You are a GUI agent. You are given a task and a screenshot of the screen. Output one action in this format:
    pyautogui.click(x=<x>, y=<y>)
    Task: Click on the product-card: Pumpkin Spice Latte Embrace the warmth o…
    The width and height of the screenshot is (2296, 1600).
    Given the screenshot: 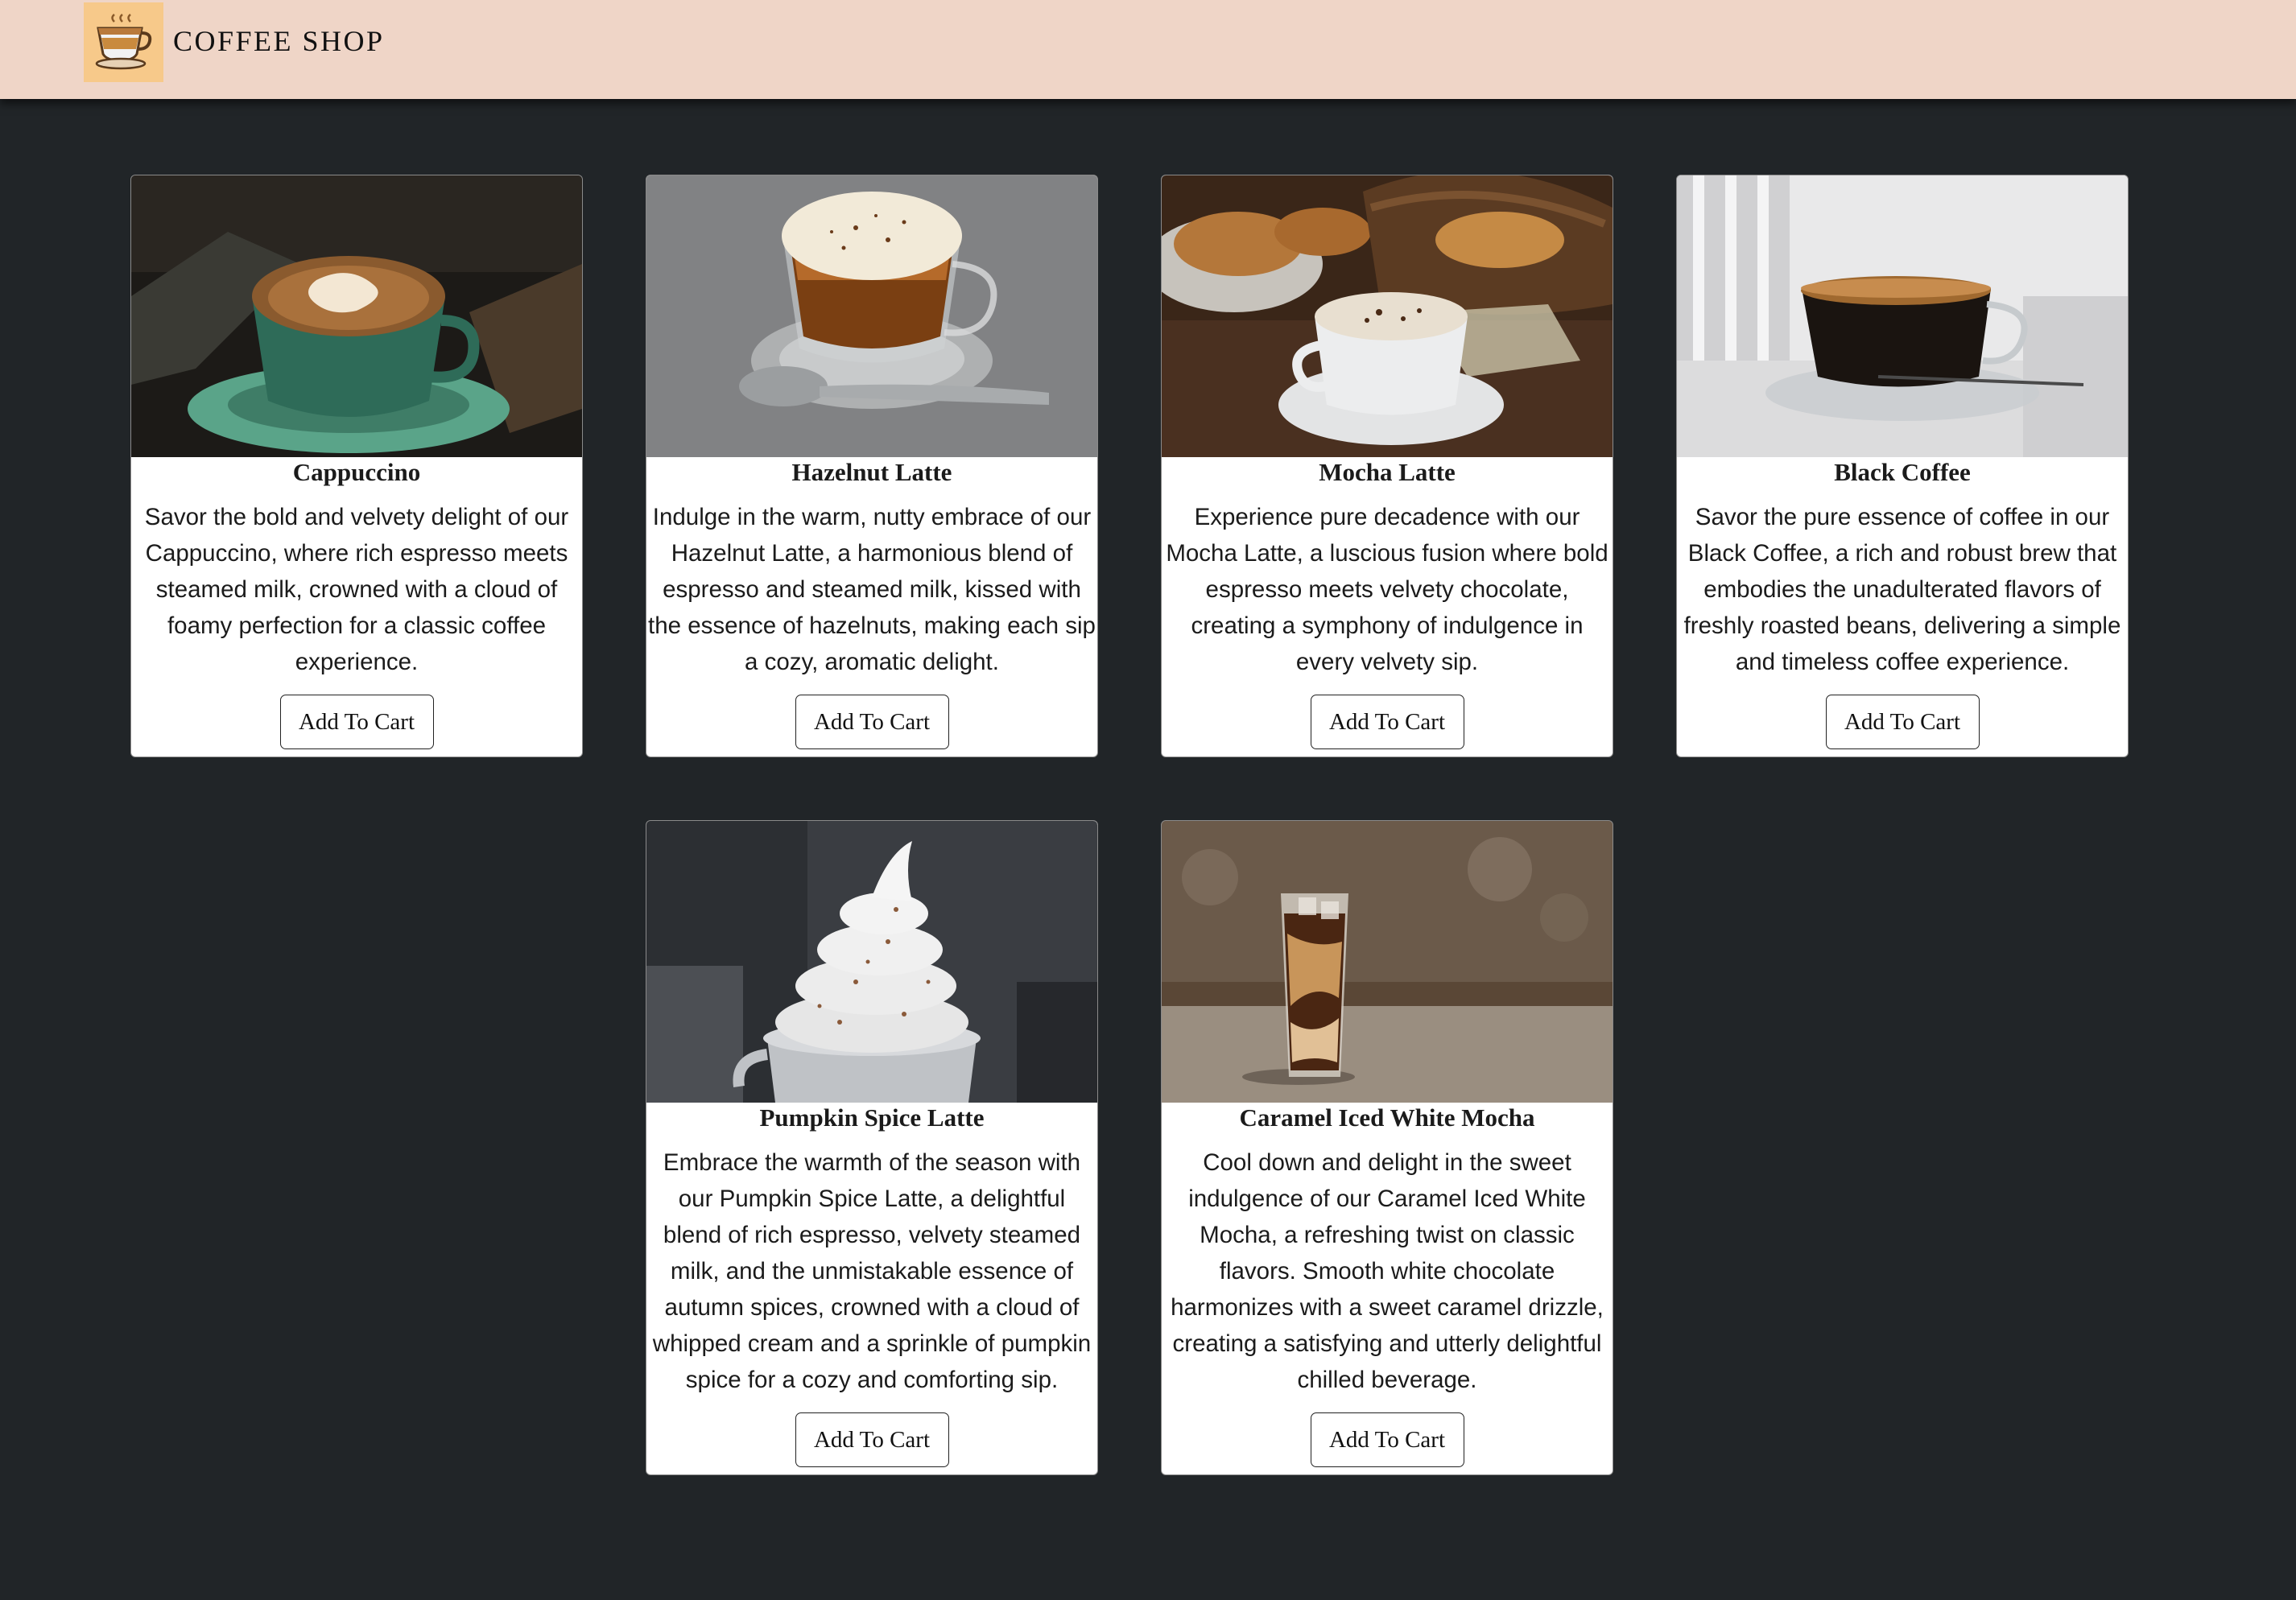 What is the action you would take?
    pyautogui.click(x=872, y=1147)
    